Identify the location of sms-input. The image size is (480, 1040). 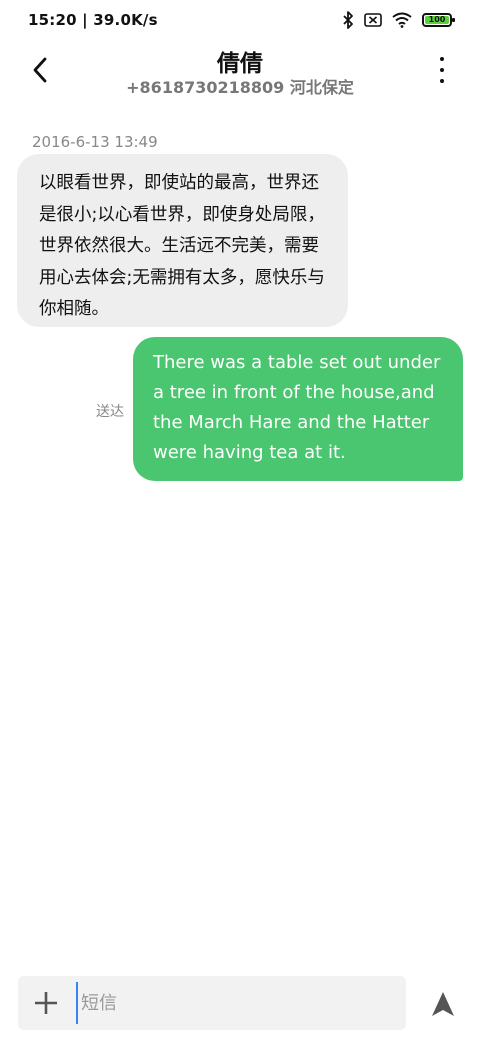
(236, 1003).